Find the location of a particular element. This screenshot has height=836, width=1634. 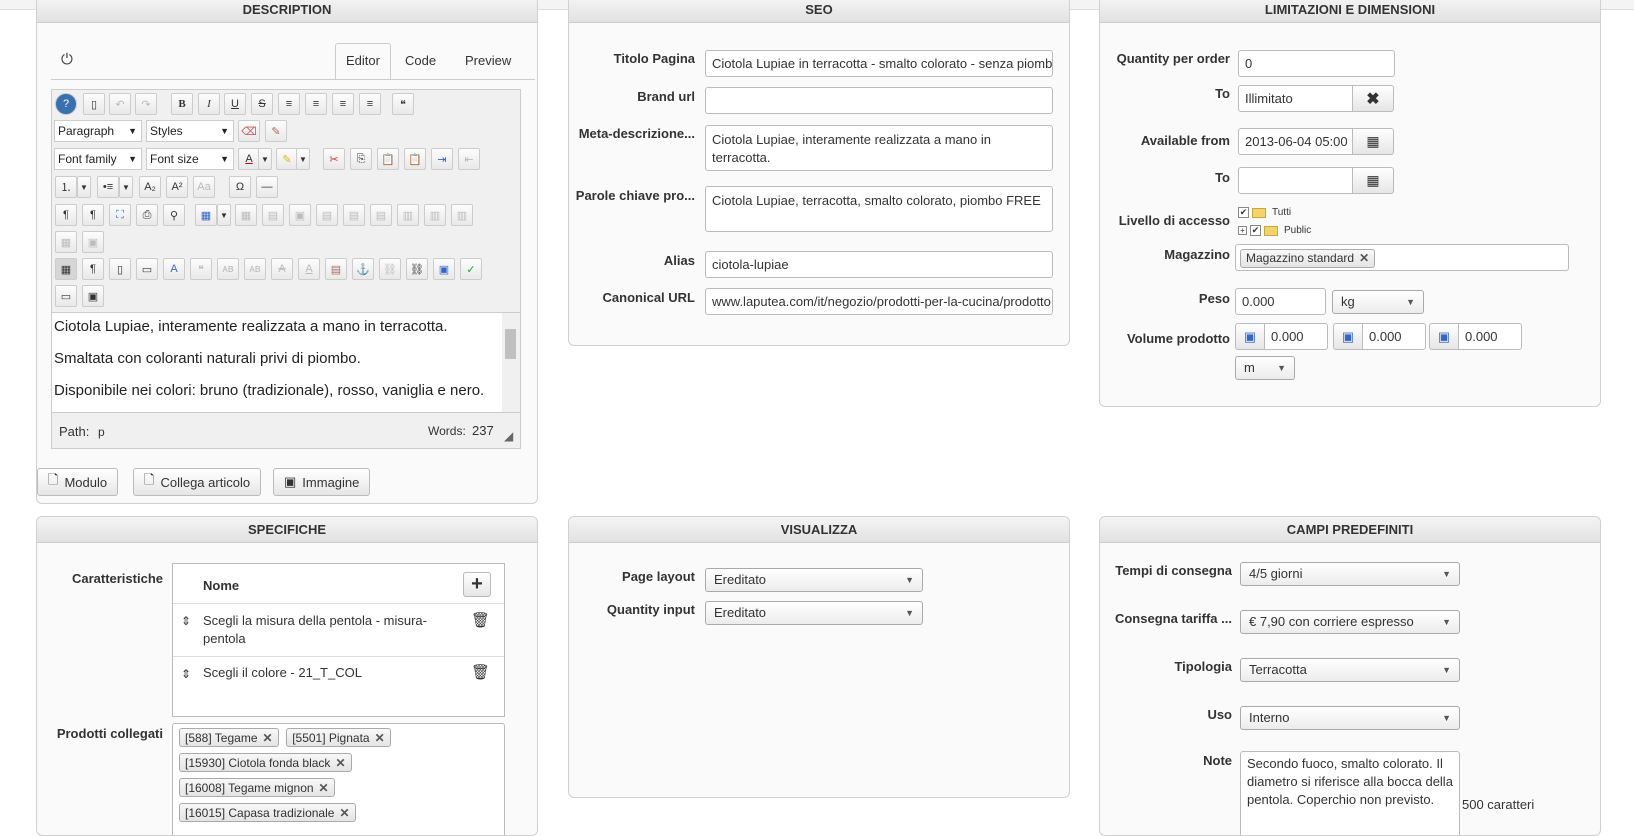

prodotto-tag: [16008] Tegame mignon ✕ is located at coordinates (257, 787).